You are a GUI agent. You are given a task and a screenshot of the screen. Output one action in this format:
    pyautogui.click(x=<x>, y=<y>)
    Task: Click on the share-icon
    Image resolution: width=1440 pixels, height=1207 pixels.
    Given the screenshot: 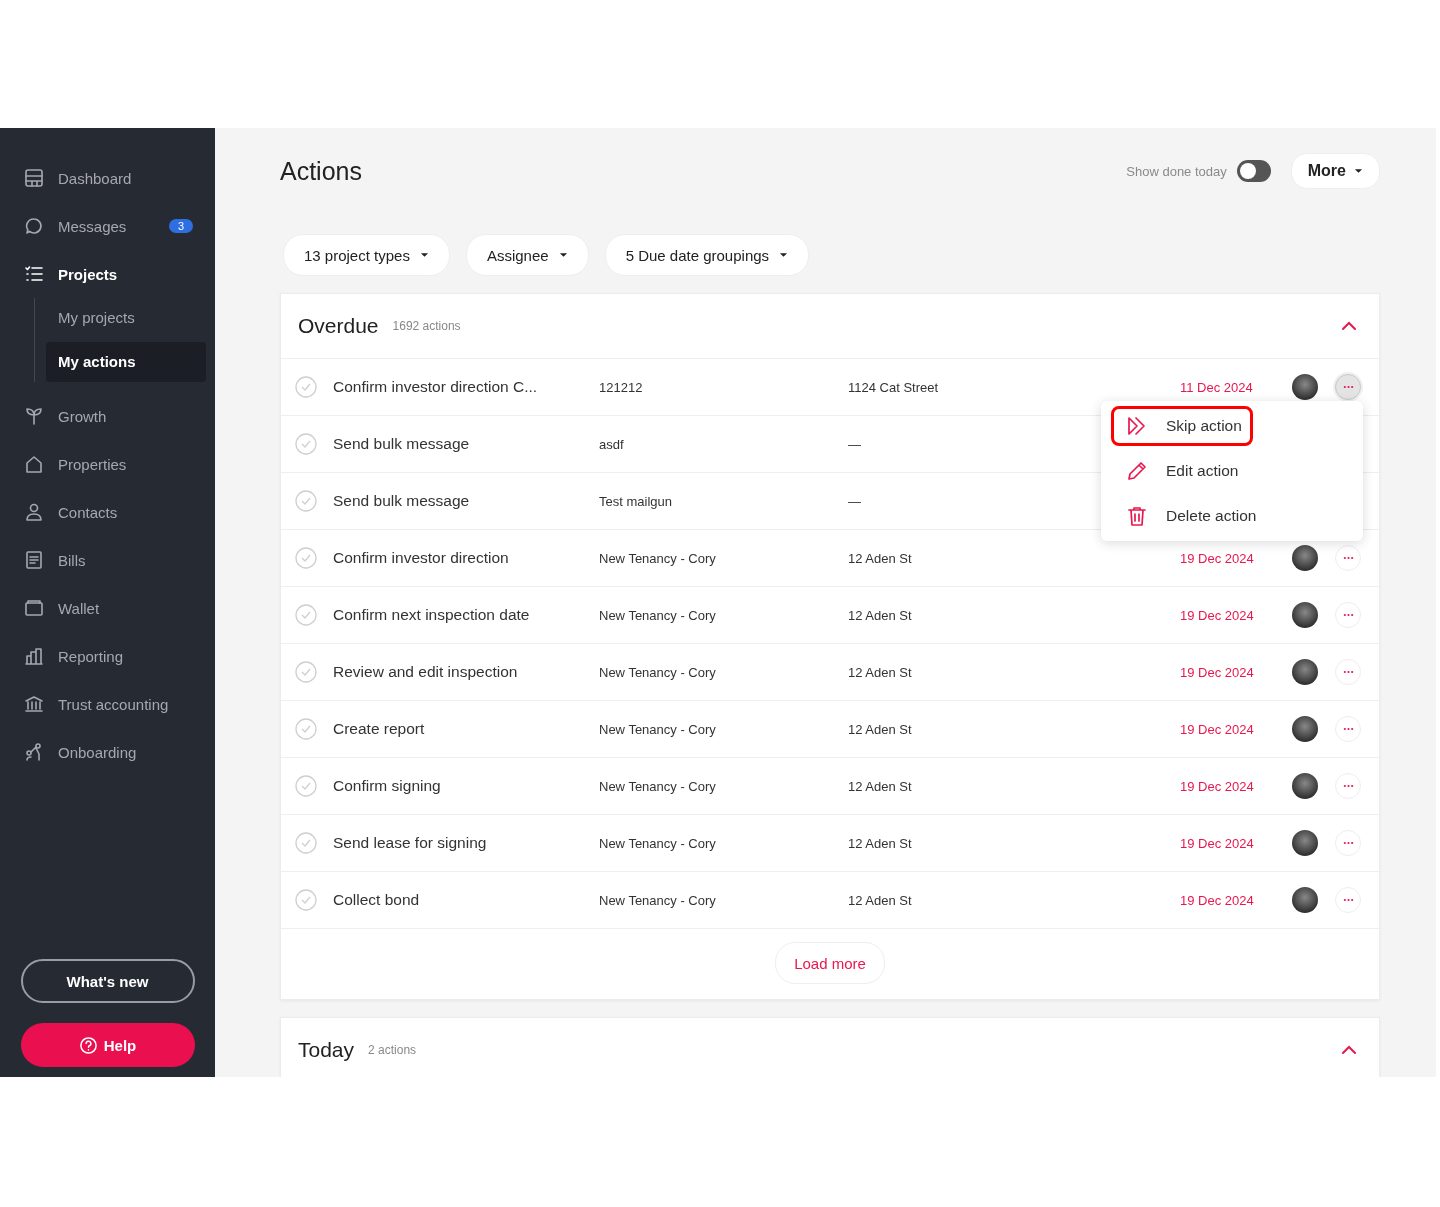 What is the action you would take?
    pyautogui.click(x=34, y=752)
    